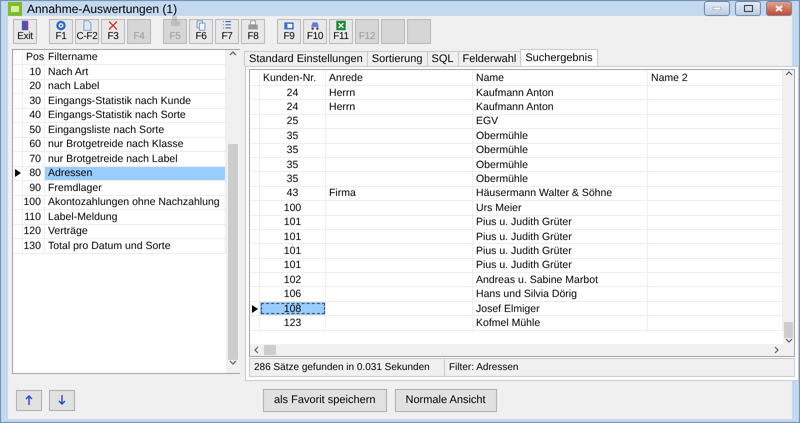  I want to click on table-cell: 40, so click(34, 115).